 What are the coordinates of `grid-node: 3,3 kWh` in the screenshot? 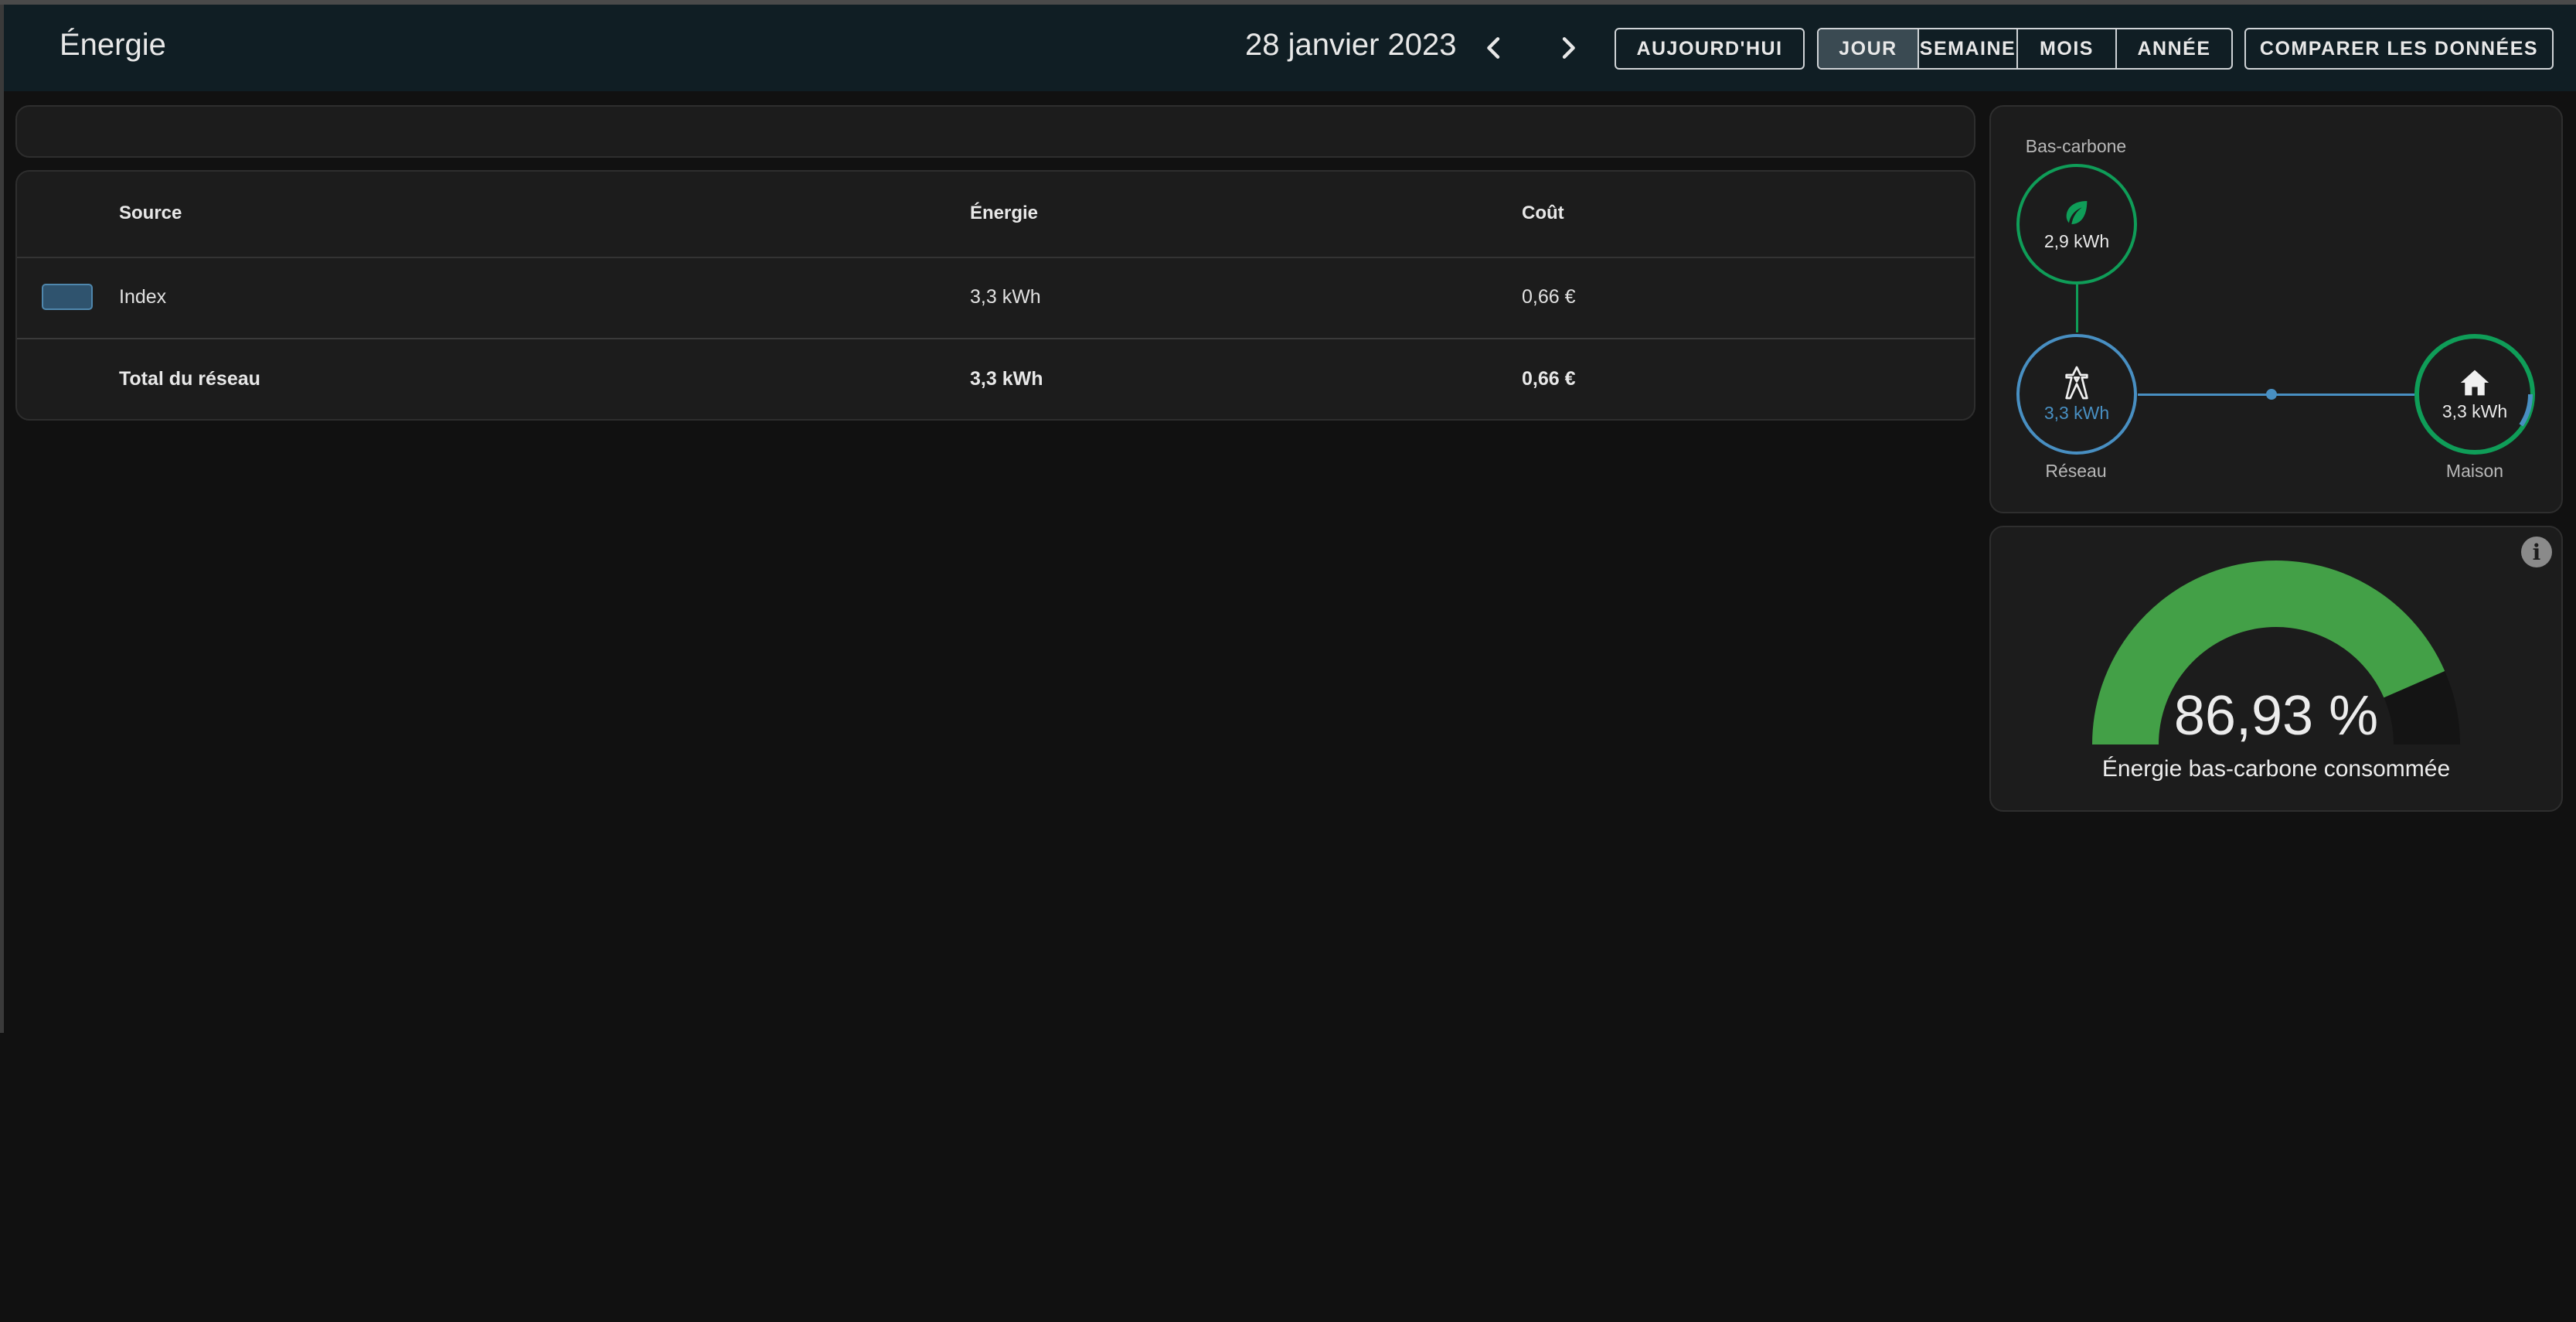 It's located at (2076, 394).